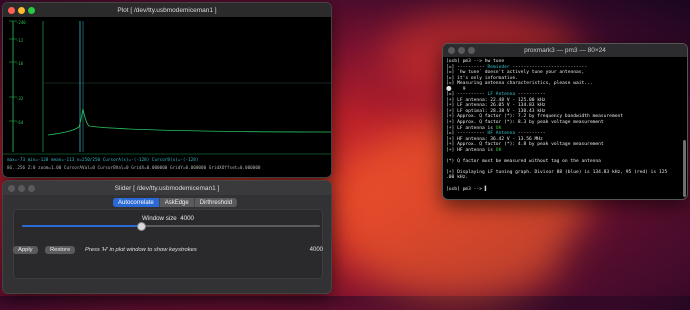  I want to click on terminal-text: HF Antenna, so click(501, 134).